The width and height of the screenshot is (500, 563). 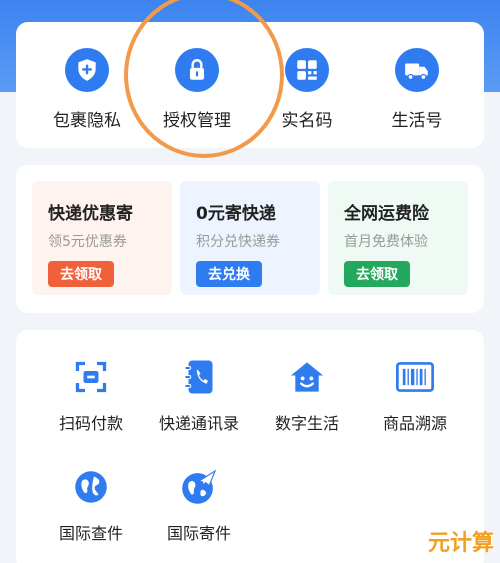 What do you see at coordinates (236, 214) in the screenshot?
I see `promo-title: 0元寄快递` at bounding box center [236, 214].